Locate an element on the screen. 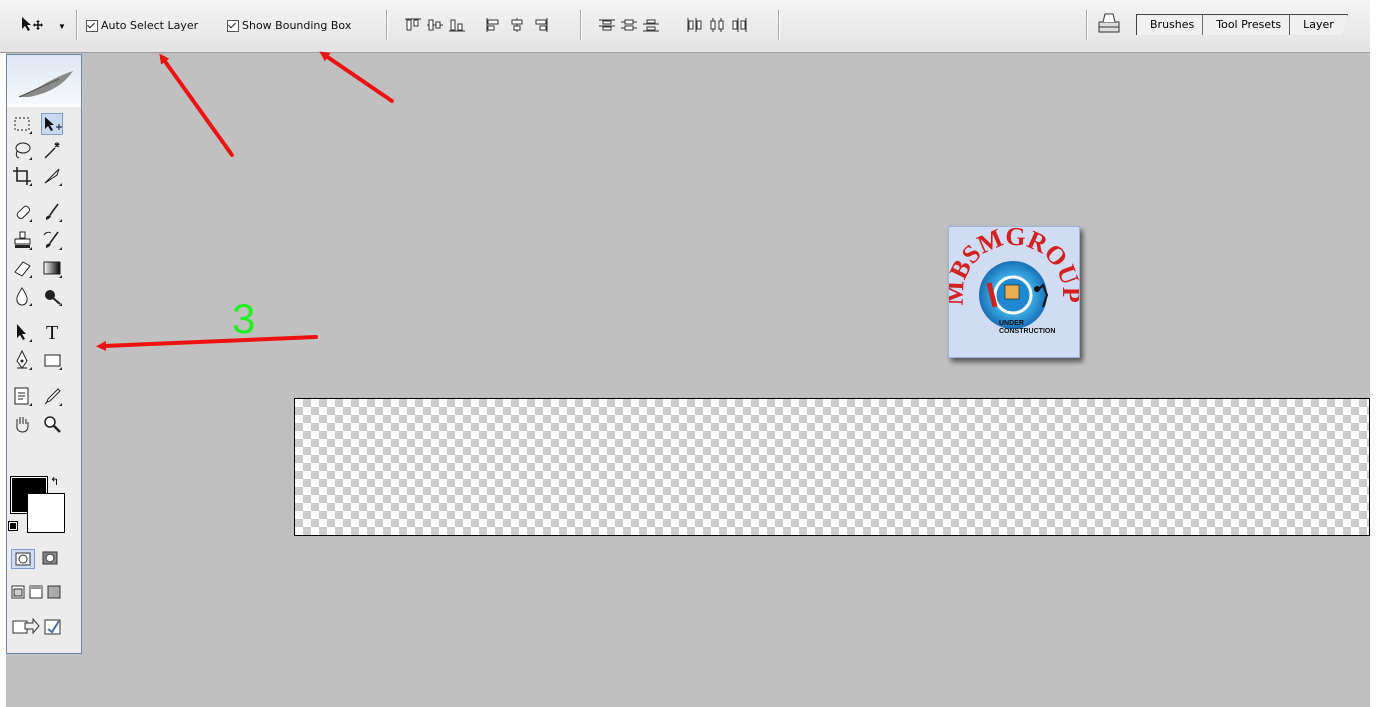 The height and width of the screenshot is (707, 1381). lasso-tool-button is located at coordinates (22, 150).